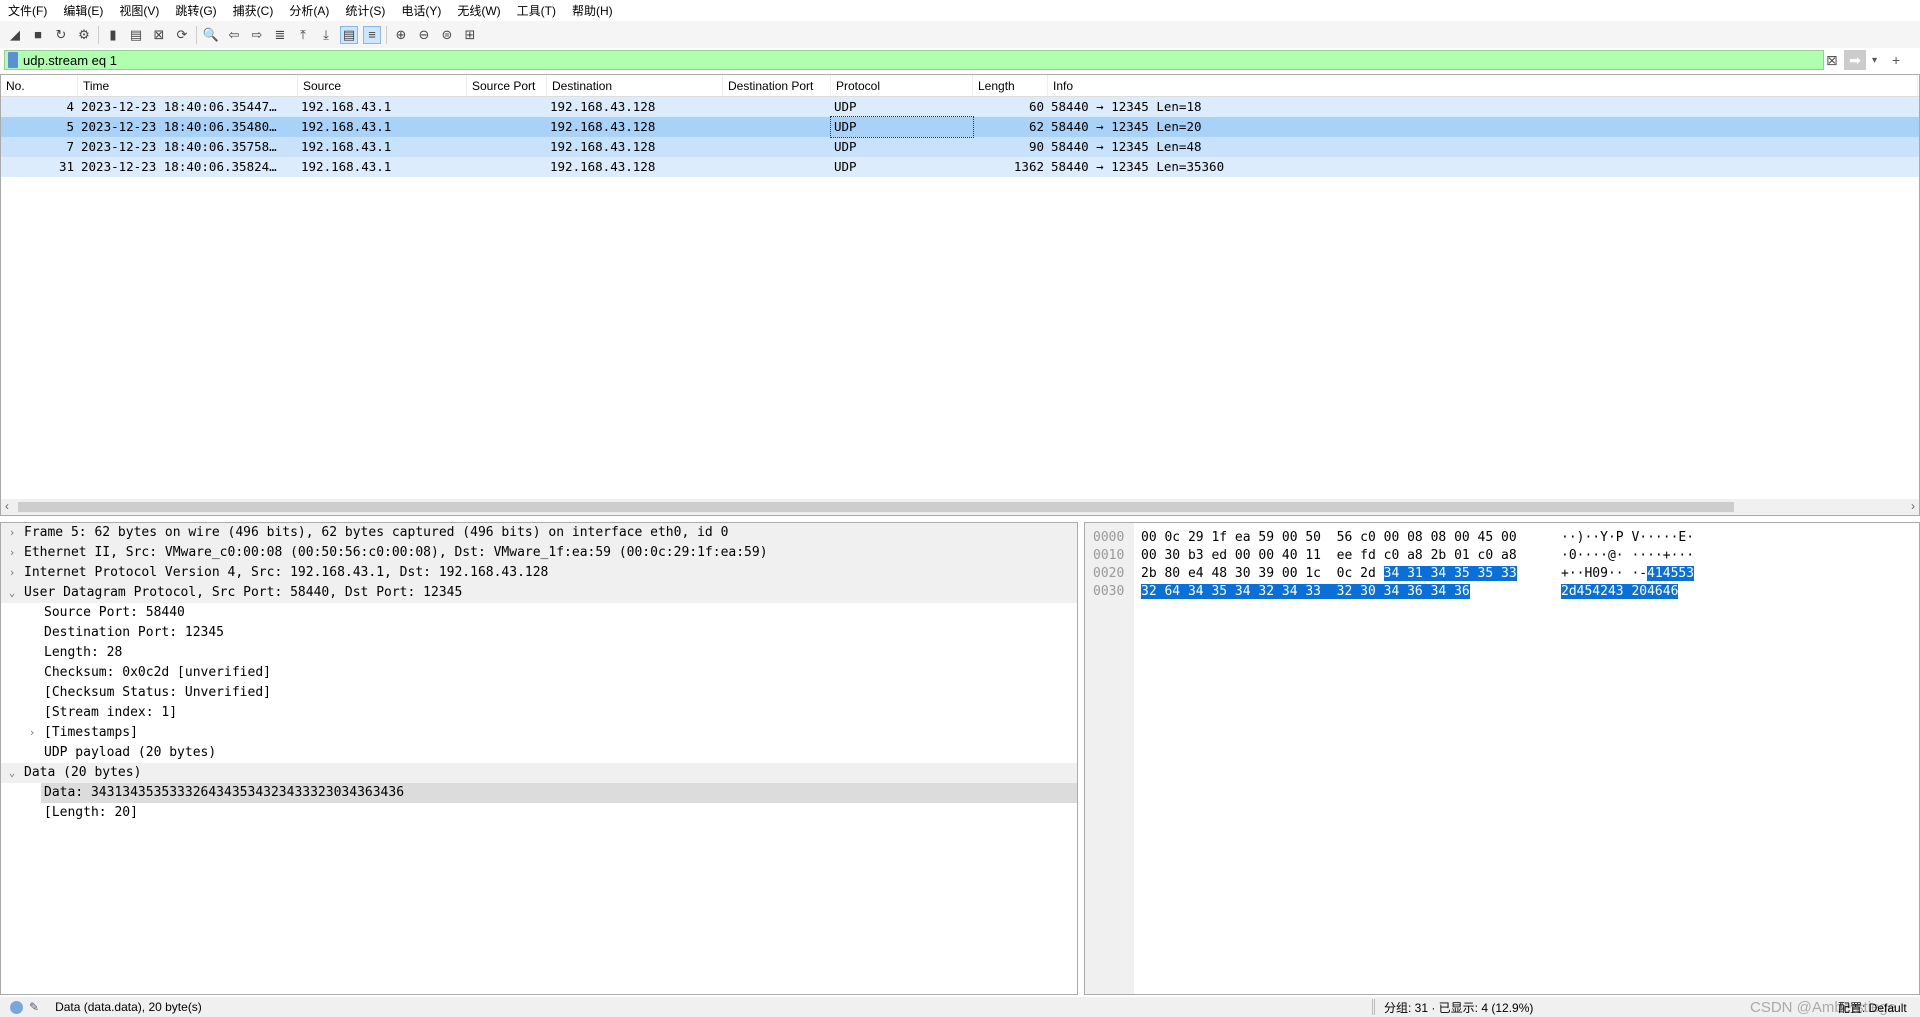 This screenshot has height=1017, width=1920. What do you see at coordinates (34, 1007) in the screenshot?
I see `edit-comment-icon: ✎` at bounding box center [34, 1007].